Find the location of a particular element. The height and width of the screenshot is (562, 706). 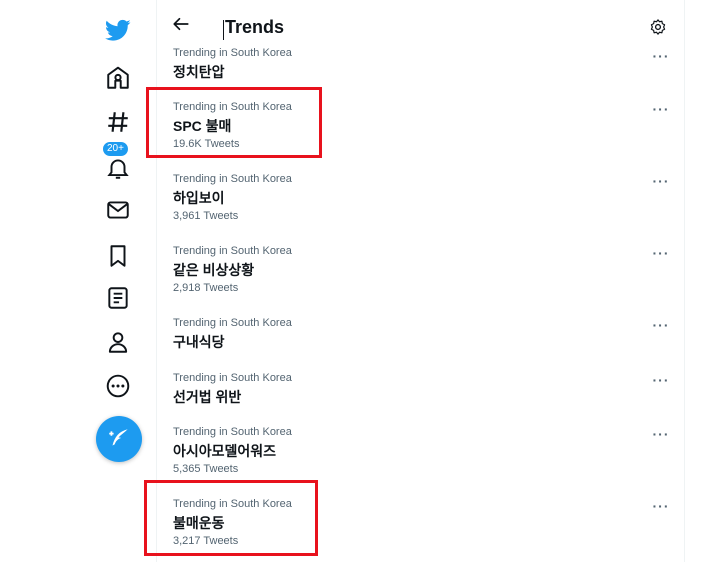

trend-tweet-count: 19.6K Tweets is located at coordinates (206, 144).